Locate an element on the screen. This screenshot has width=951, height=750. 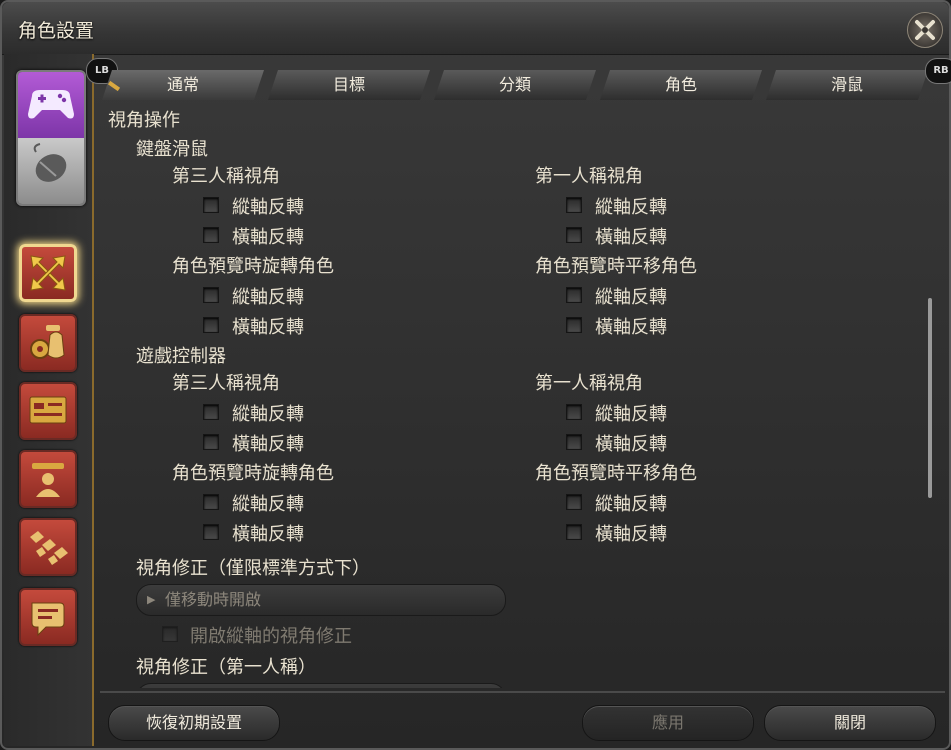
camera-correction-first-person-label: 視角修正（第一人稱） is located at coordinates (226, 667).